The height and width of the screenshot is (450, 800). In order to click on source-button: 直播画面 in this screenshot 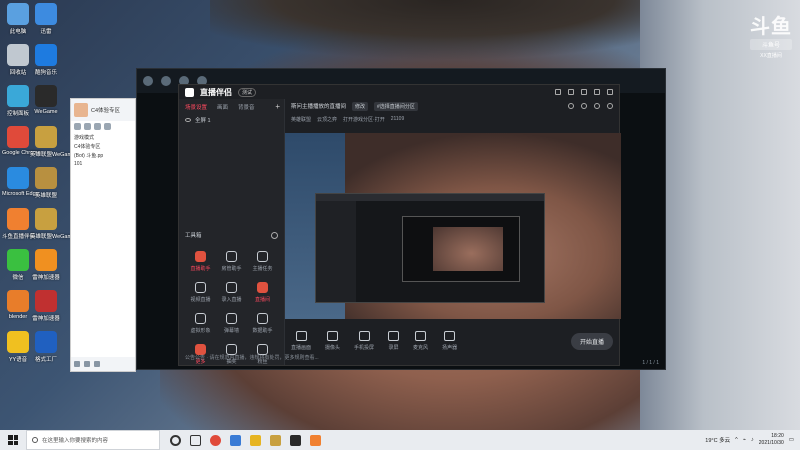, I will do `click(301, 341)`.